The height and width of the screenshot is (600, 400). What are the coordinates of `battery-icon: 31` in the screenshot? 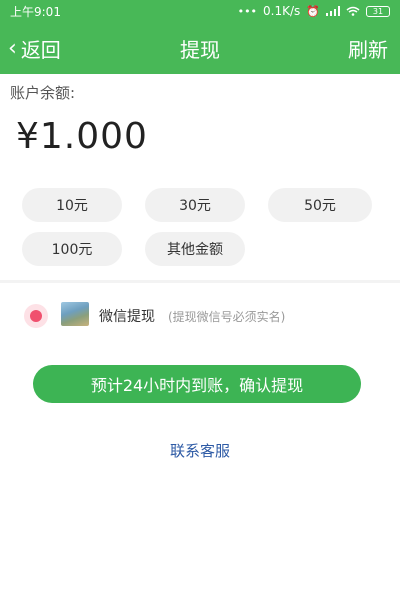 It's located at (378, 11).